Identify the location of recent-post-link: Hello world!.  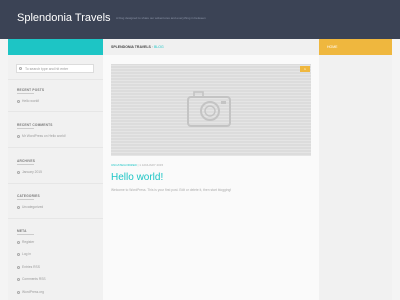
(28, 101).